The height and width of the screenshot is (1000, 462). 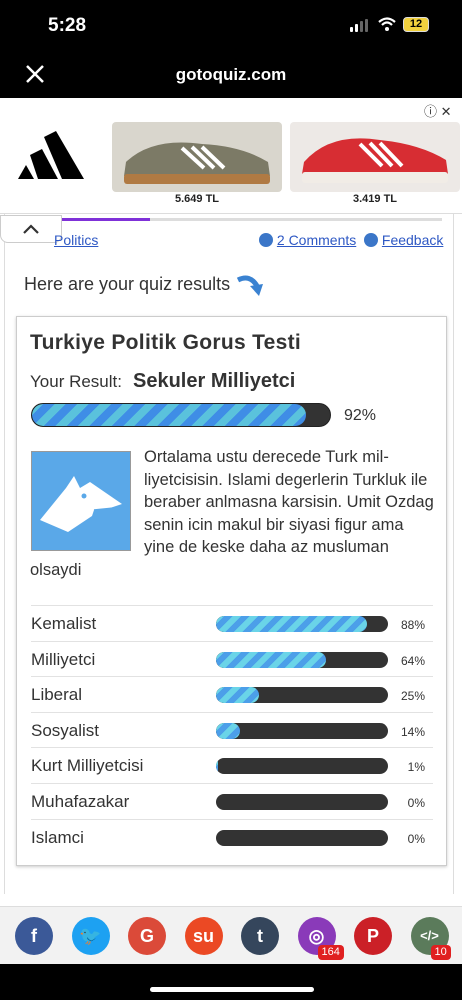 I want to click on score-row: Liberal 25%, so click(x=232, y=694).